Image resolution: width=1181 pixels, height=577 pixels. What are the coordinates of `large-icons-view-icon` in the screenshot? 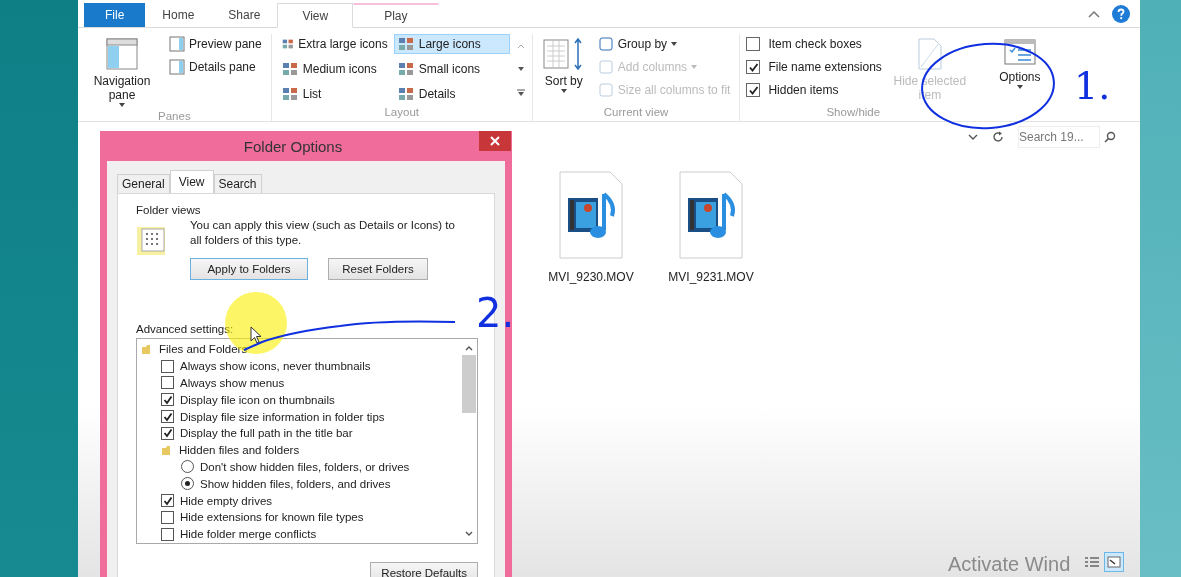 It's located at (1114, 562).